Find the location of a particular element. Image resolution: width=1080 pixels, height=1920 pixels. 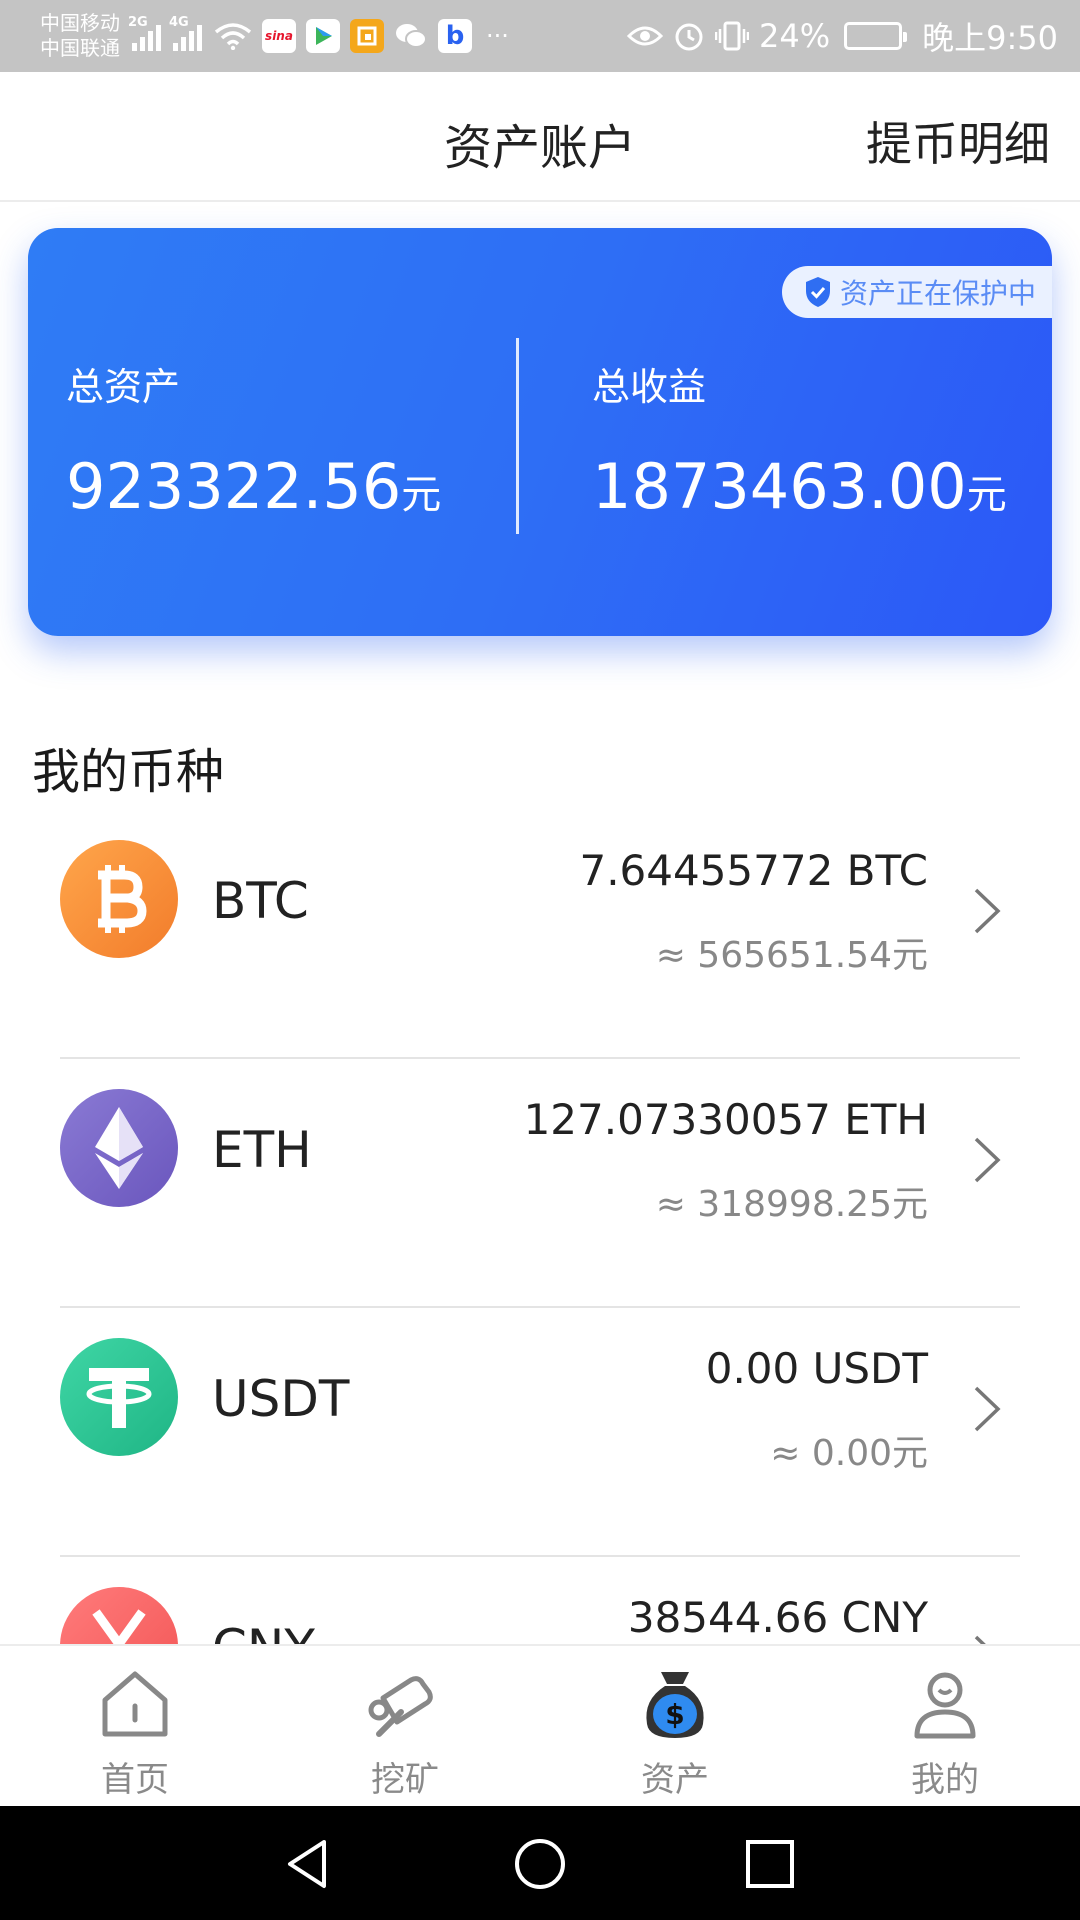

signal-4g-icon: 4G is located at coordinates (185, 33).